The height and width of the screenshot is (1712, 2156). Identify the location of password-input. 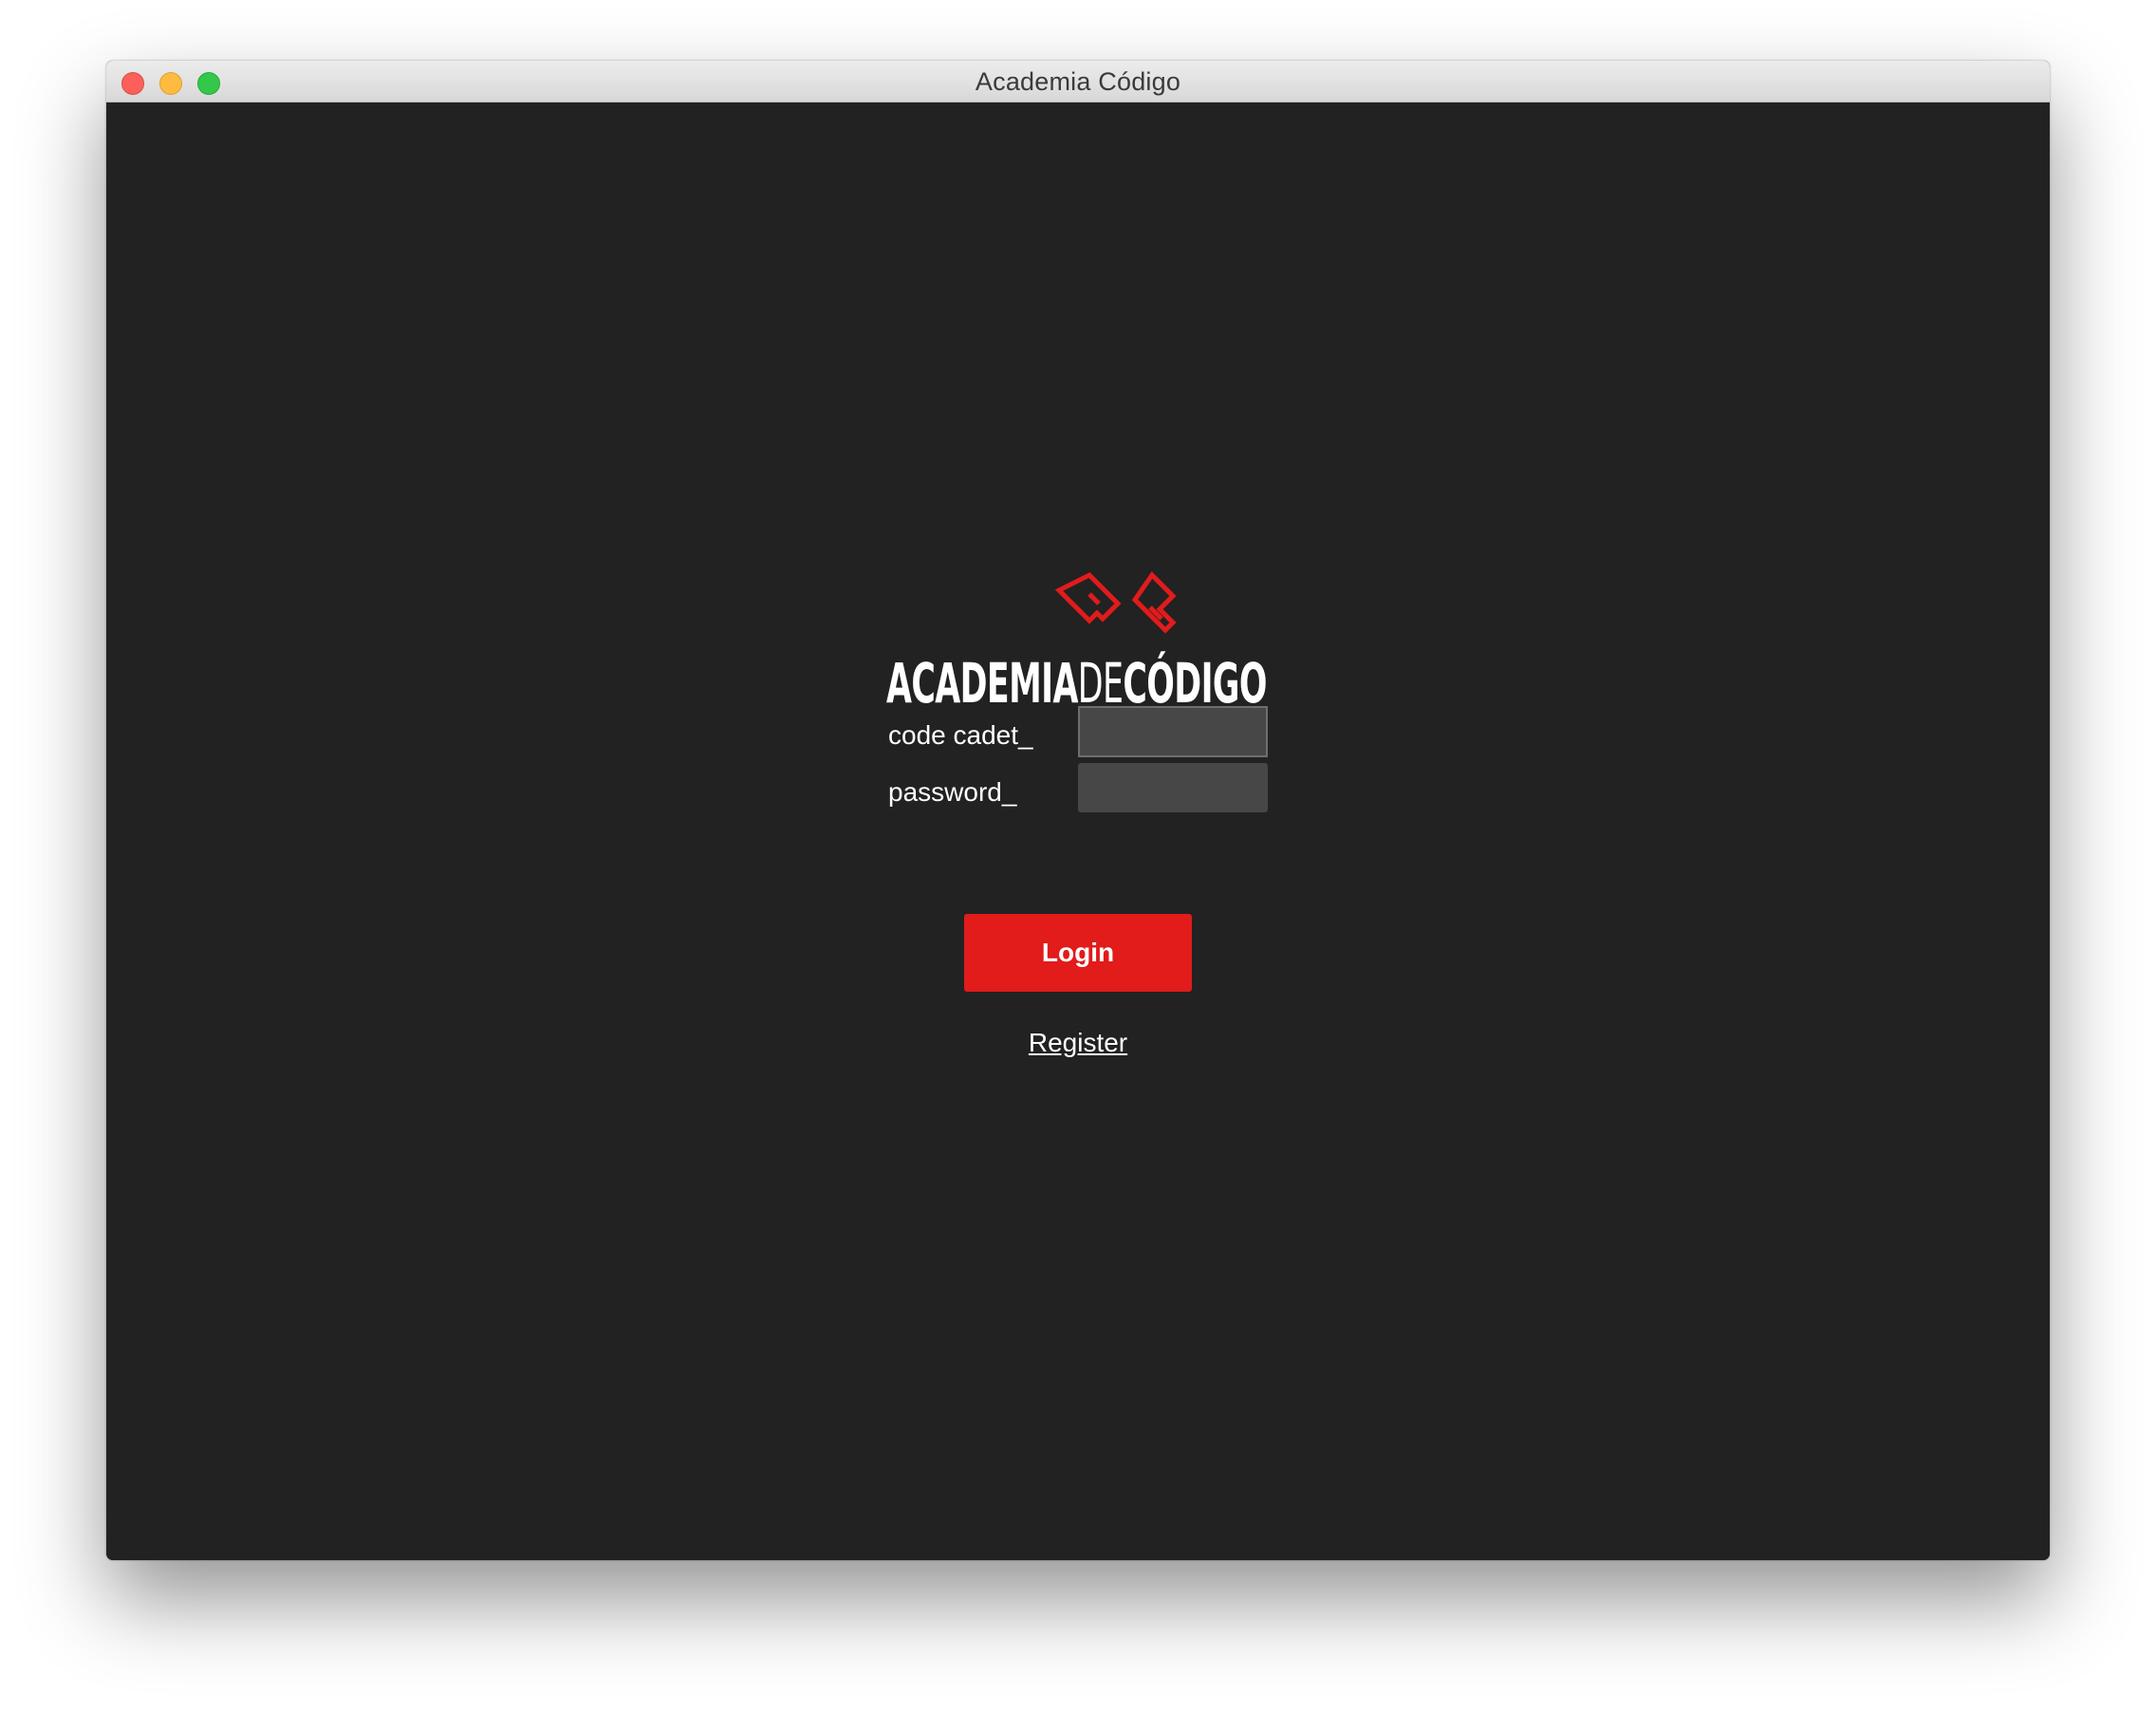
(1173, 787).